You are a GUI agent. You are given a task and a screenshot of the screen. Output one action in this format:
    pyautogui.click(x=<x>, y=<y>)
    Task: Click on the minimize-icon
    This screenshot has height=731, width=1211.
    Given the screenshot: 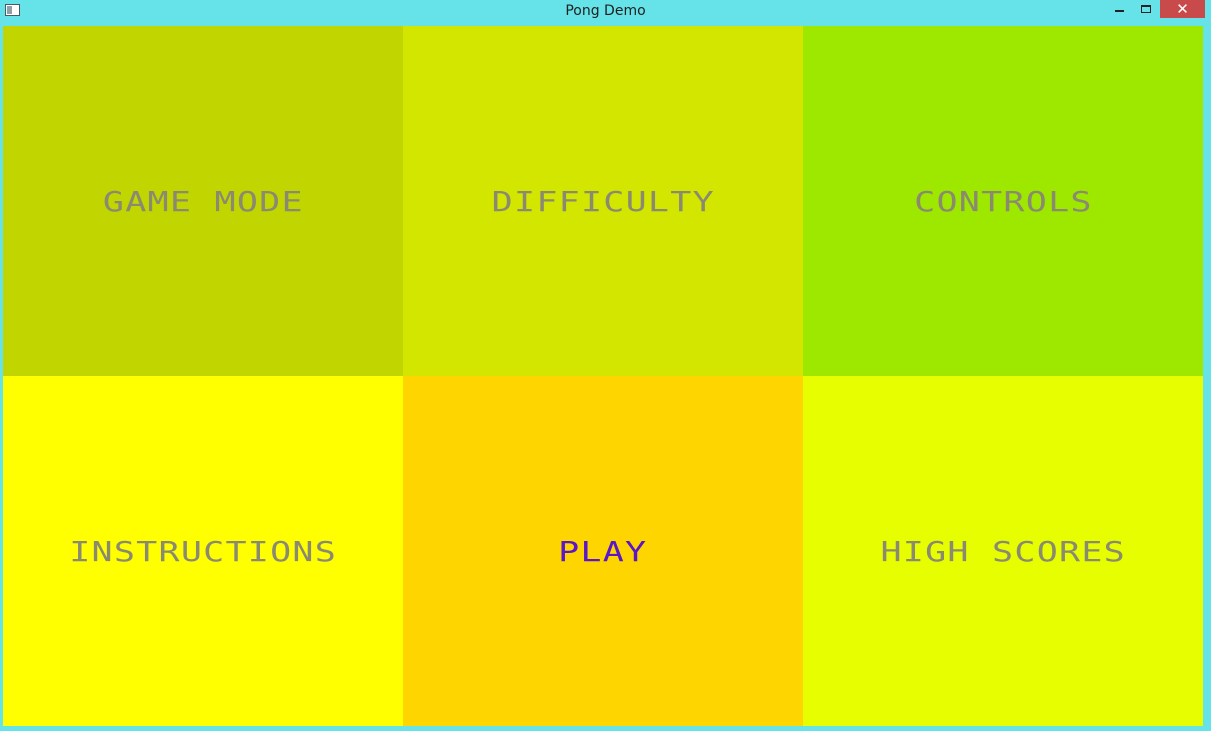 What is the action you would take?
    pyautogui.click(x=1119, y=11)
    